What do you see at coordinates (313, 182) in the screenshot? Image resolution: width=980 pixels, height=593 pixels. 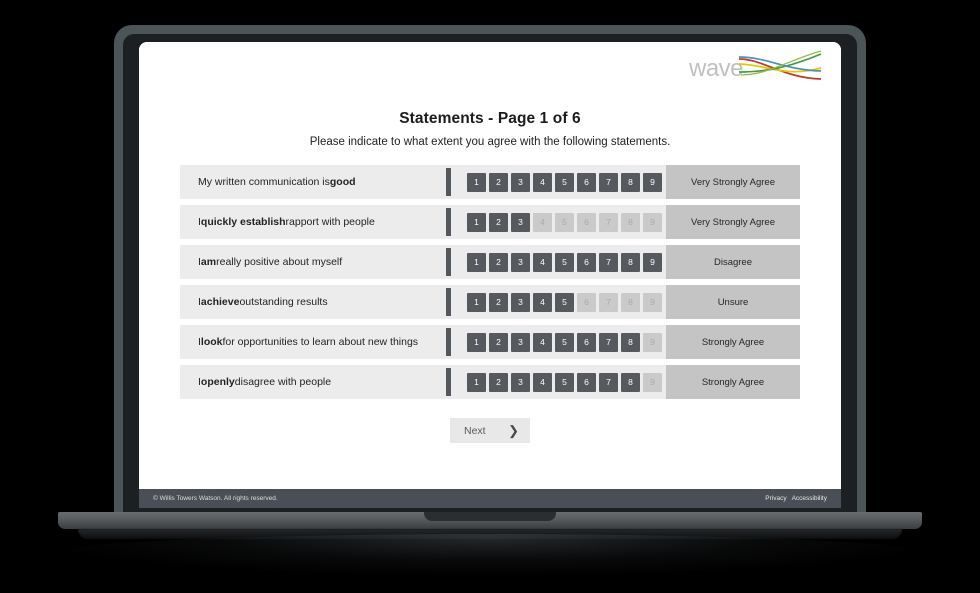 I see `statement-text: My written communication is good` at bounding box center [313, 182].